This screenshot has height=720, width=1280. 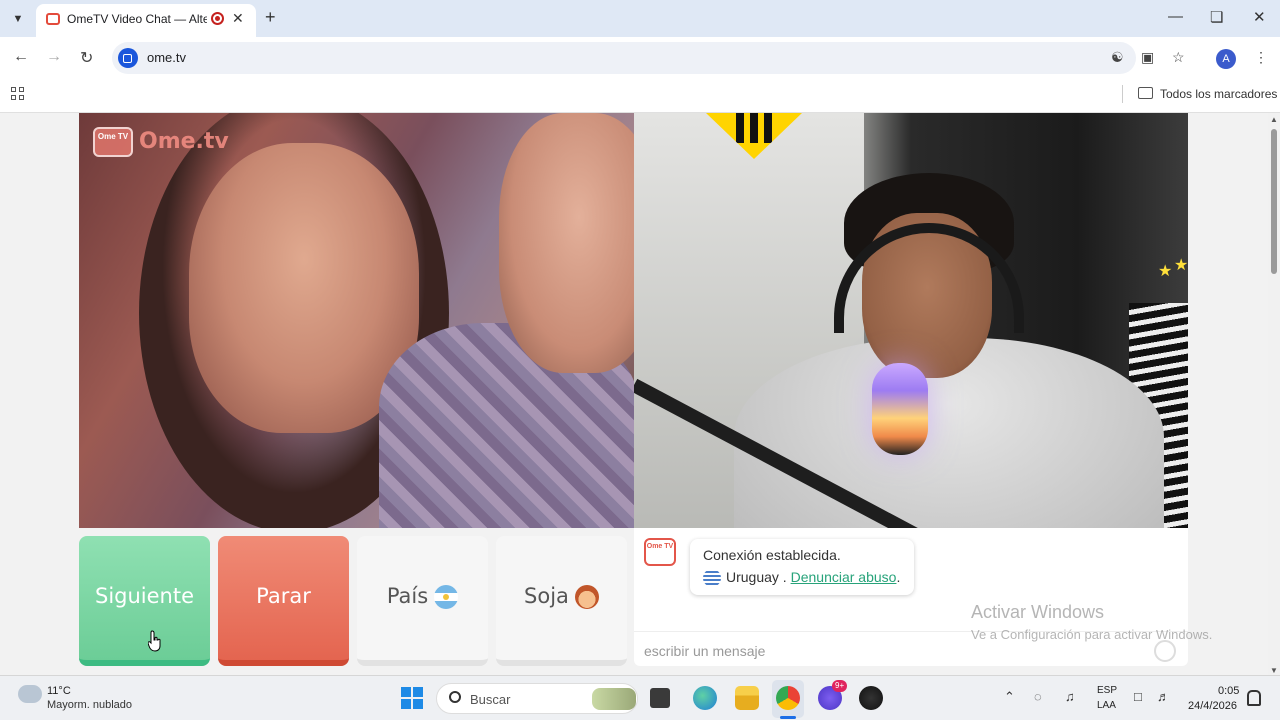 I want to click on back-icon: ←, so click(x=21, y=57).